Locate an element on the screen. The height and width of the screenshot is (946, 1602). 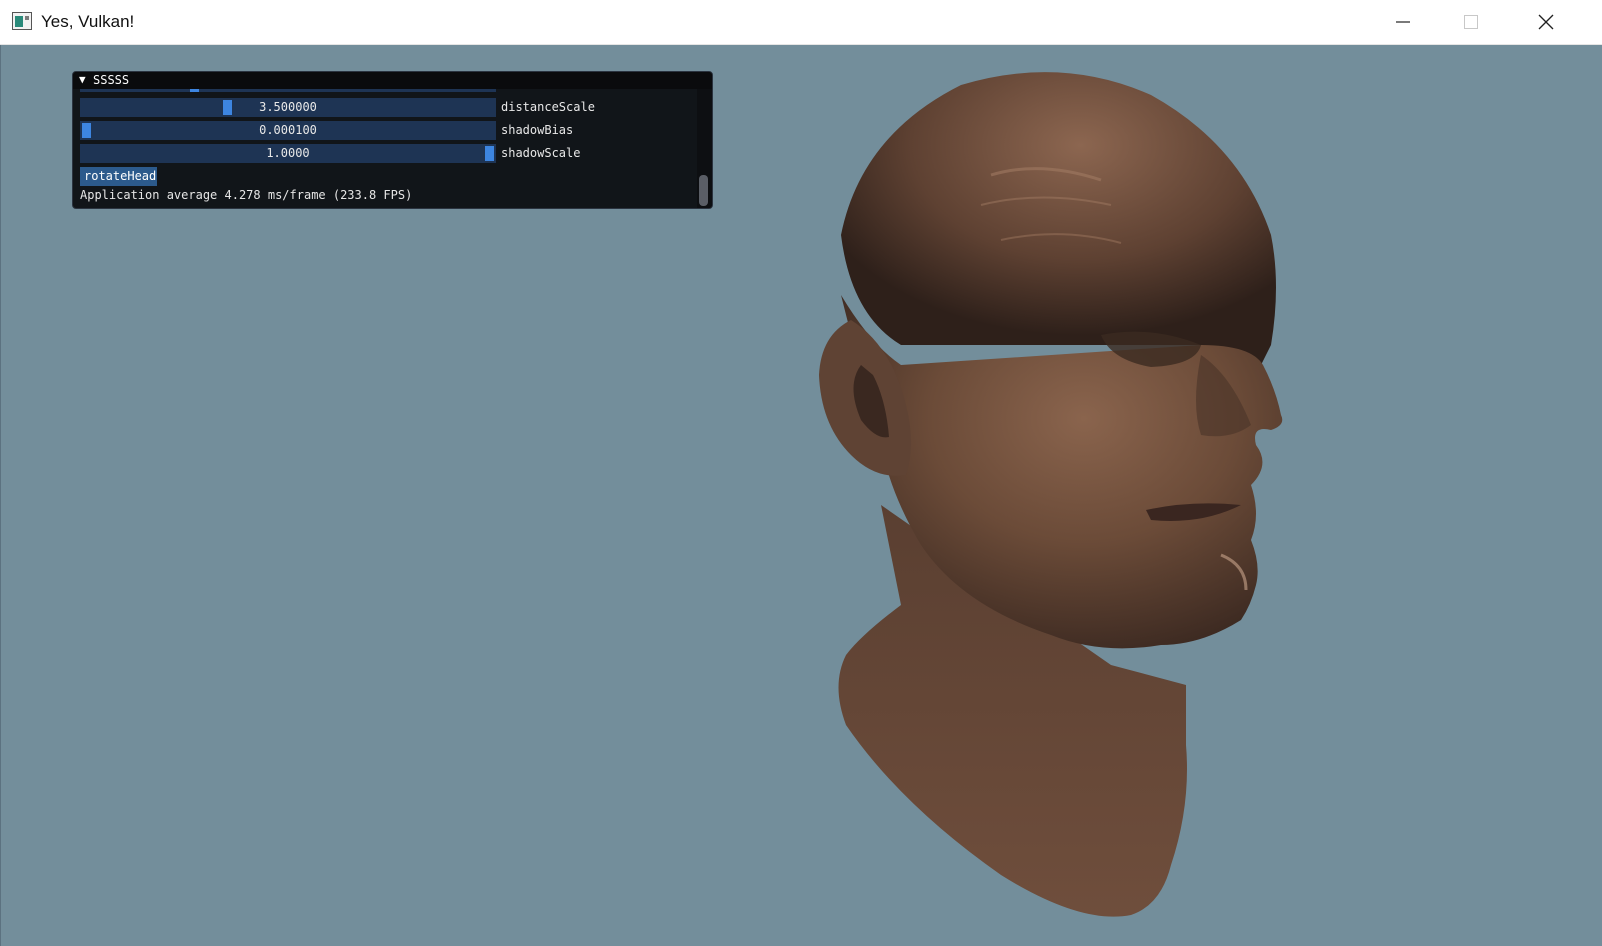
window-title: Yes, Vulkan! is located at coordinates (88, 21).